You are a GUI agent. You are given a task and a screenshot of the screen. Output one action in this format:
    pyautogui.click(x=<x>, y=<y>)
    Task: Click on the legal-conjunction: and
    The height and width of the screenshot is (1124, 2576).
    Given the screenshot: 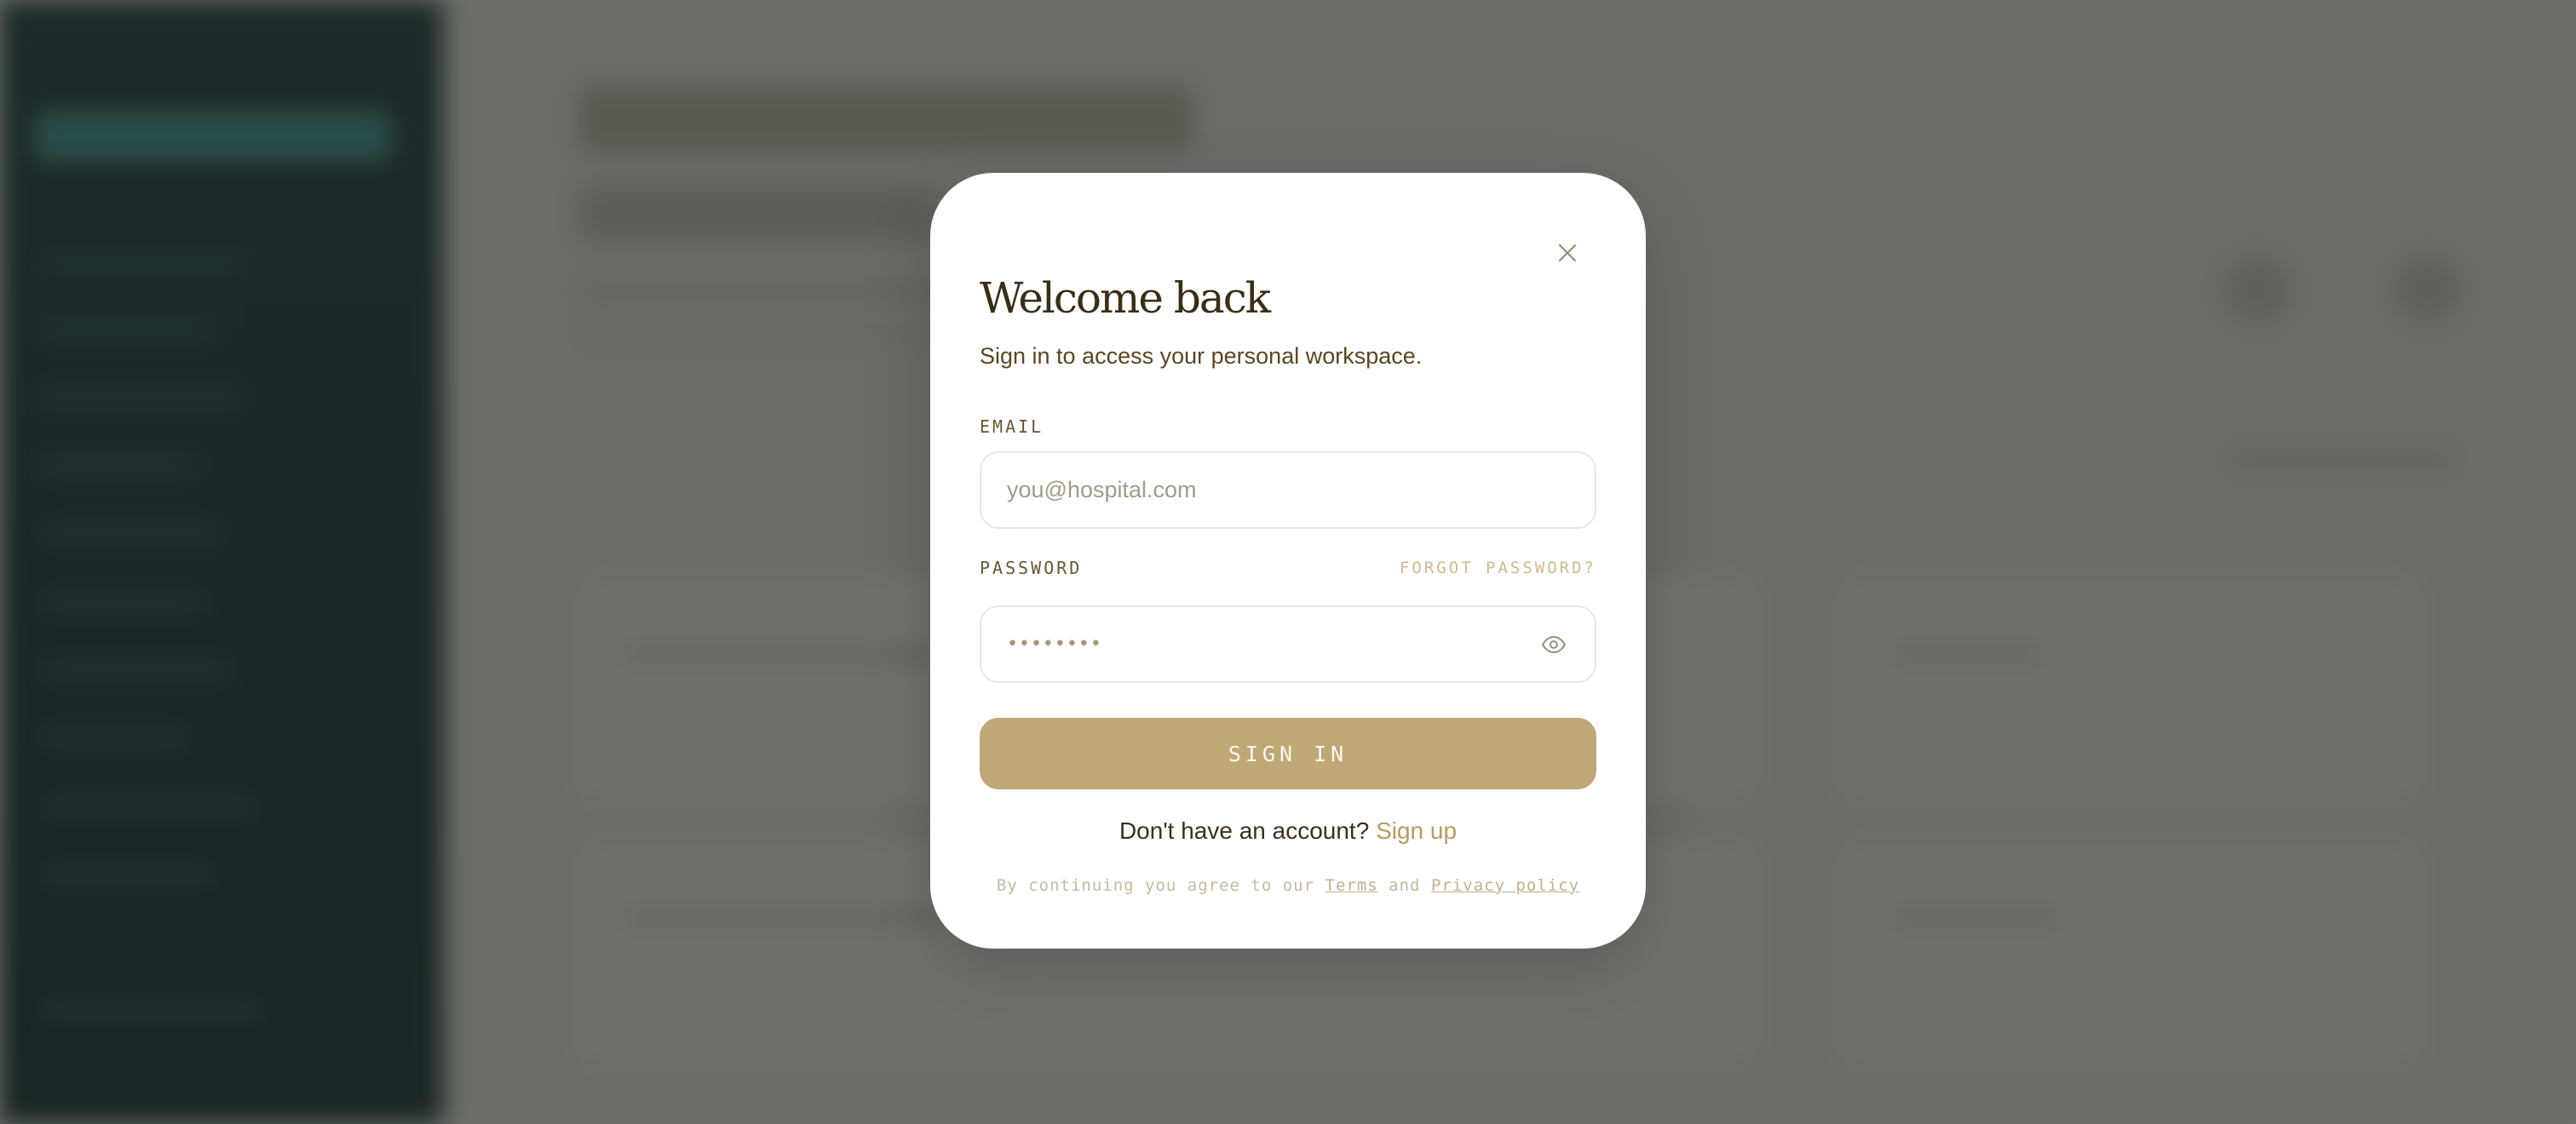 What is the action you would take?
    pyautogui.click(x=1405, y=885)
    